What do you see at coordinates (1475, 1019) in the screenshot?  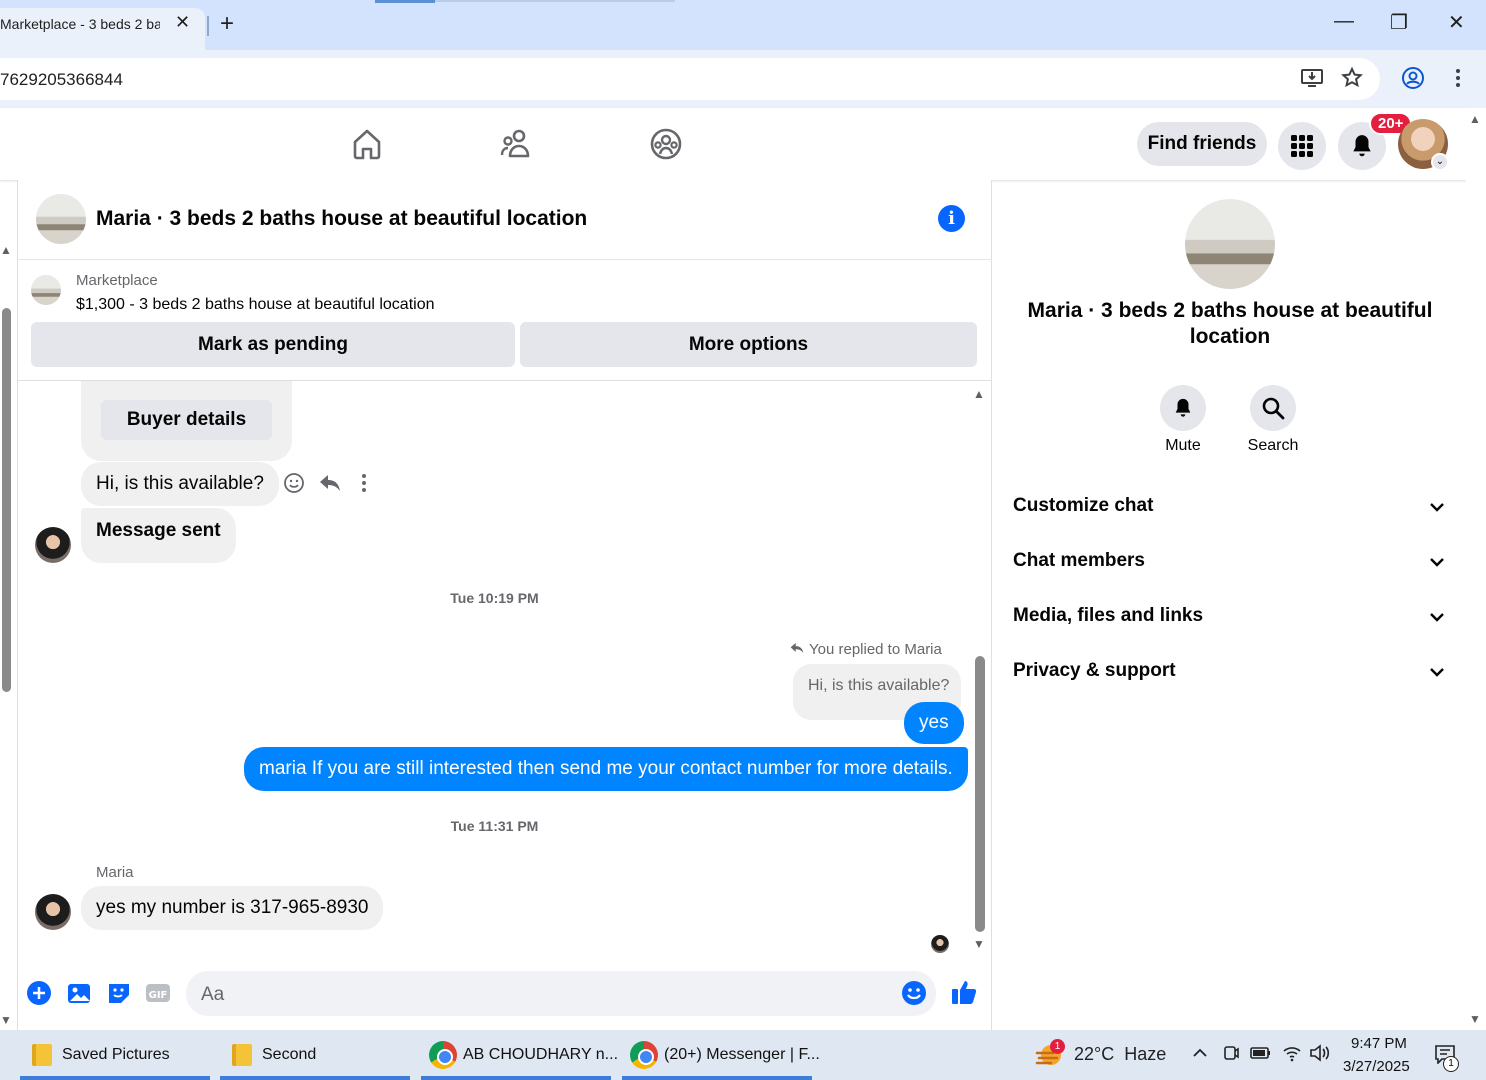 I see `scroll-down-arrow-icon: ▼` at bounding box center [1475, 1019].